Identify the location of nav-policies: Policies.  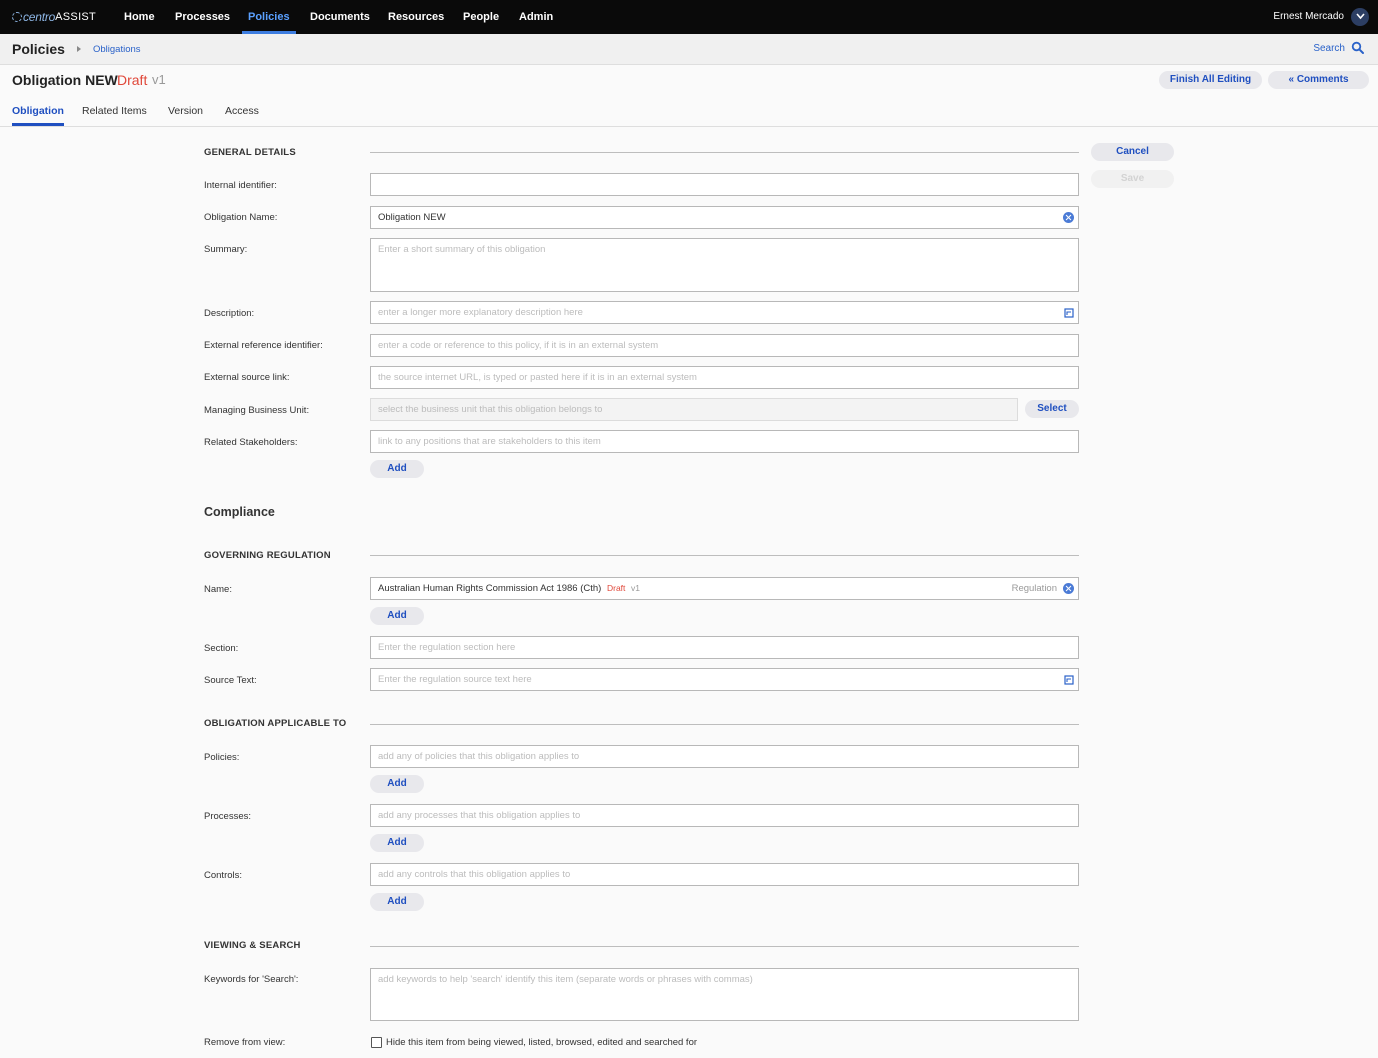
(269, 17).